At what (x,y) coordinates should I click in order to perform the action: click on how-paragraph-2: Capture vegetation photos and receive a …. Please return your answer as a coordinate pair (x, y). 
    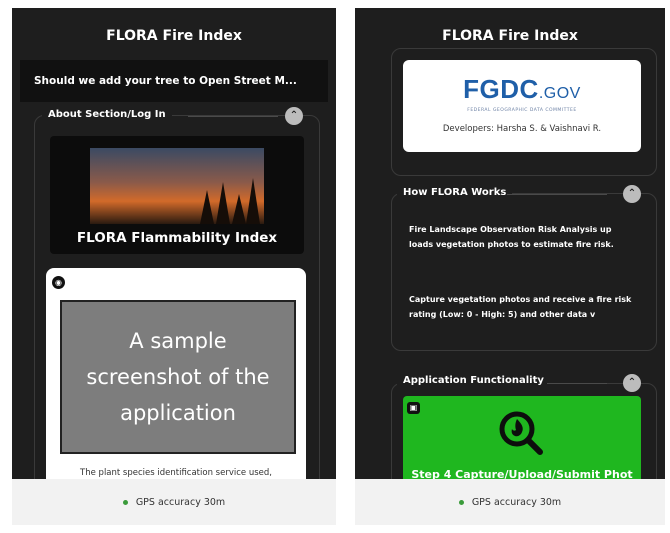
    Looking at the image, I should click on (520, 307).